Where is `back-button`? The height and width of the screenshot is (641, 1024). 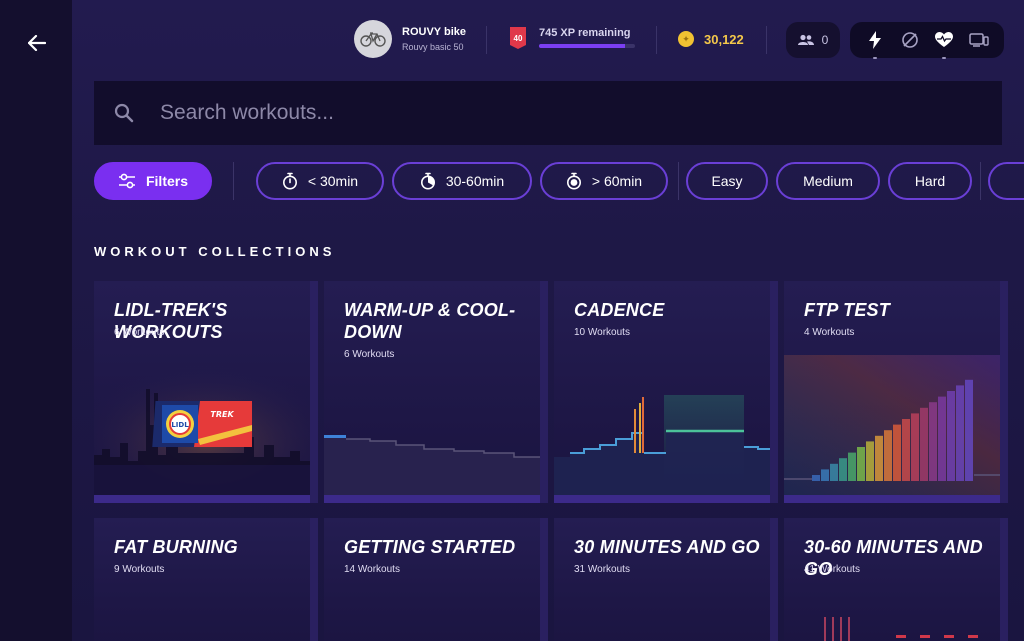 back-button is located at coordinates (37, 43).